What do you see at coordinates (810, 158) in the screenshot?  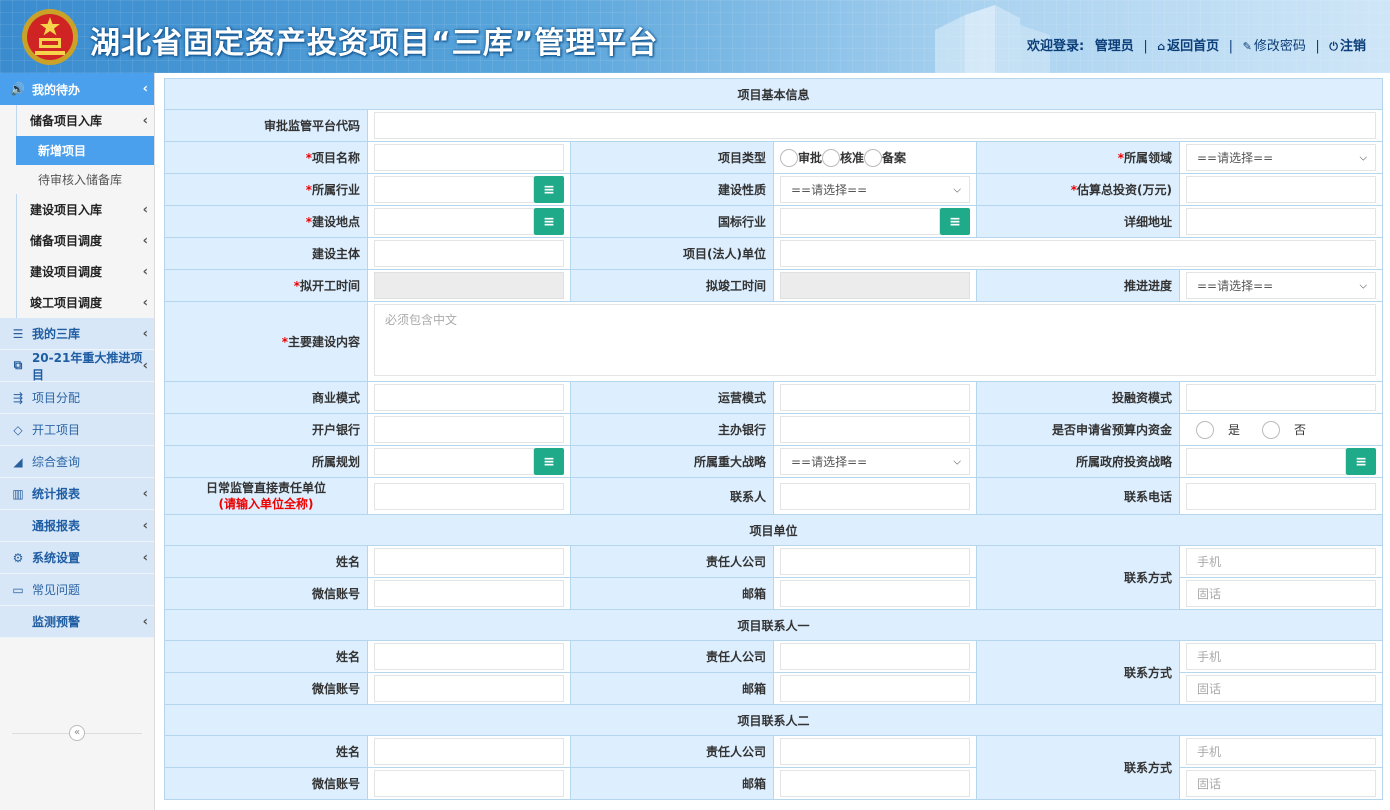 I see `radio-label: 审批` at bounding box center [810, 158].